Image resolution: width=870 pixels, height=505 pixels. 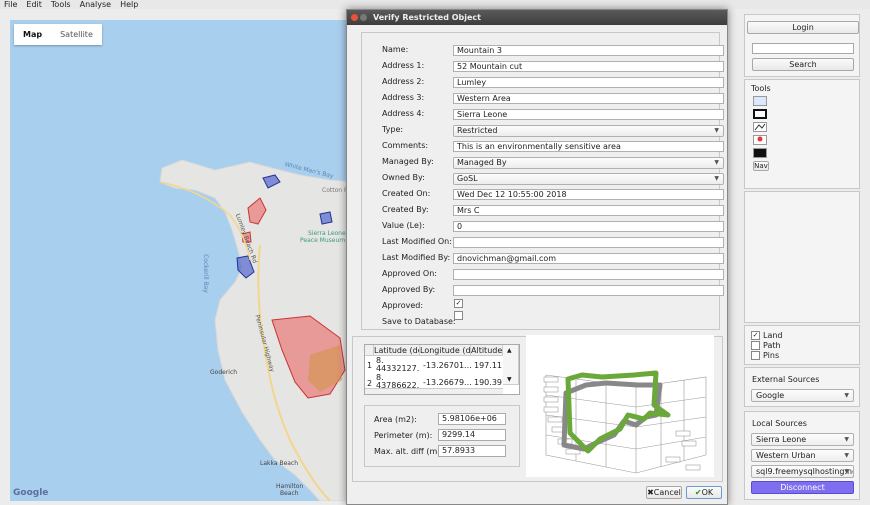 I want to click on cancel-label: Cancel, so click(x=667, y=492).